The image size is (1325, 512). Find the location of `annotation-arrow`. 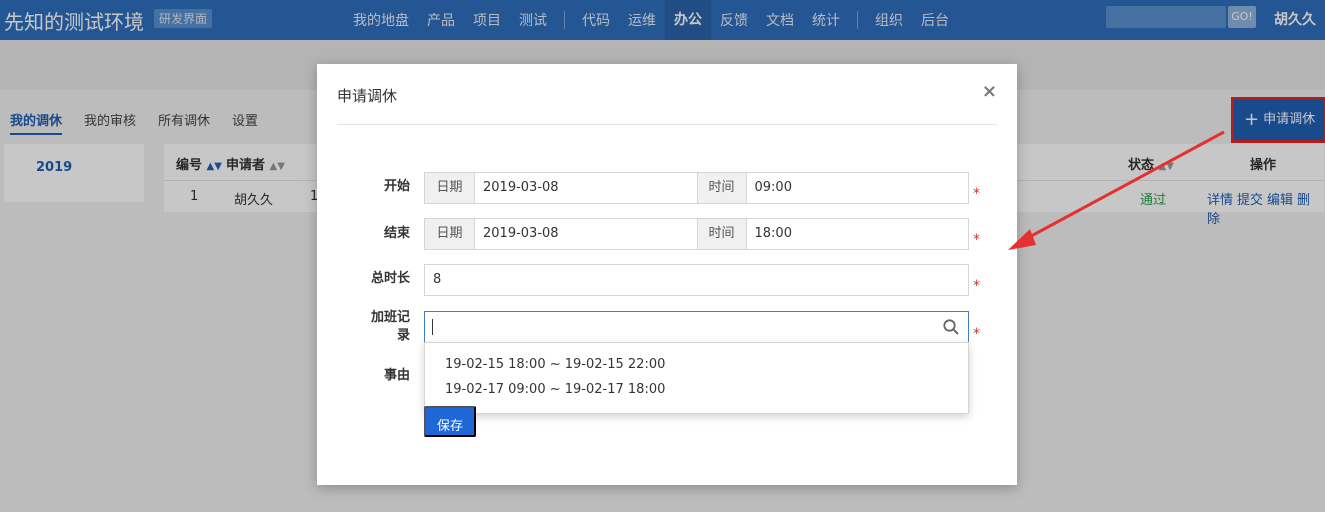

annotation-arrow is located at coordinates (1116, 190).